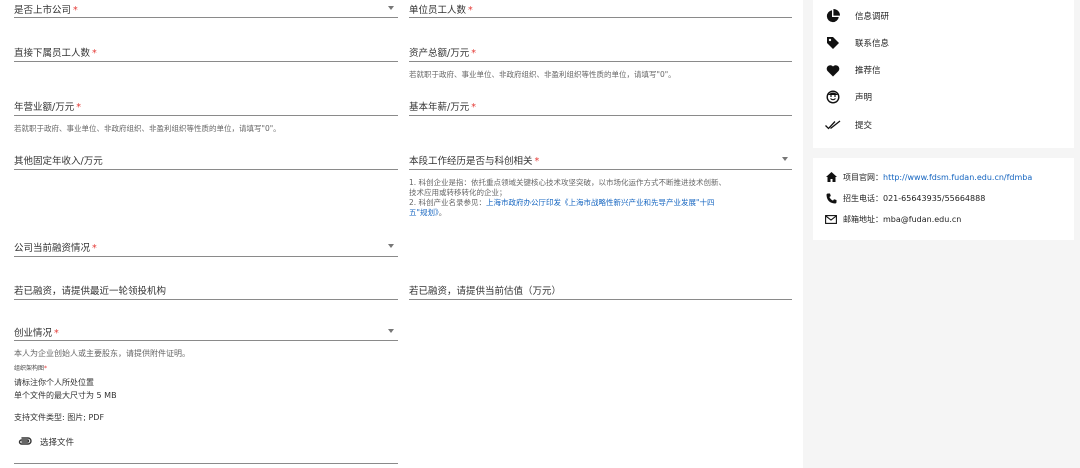  What do you see at coordinates (206, 331) in the screenshot?
I see `startup-select: 创业情况 *` at bounding box center [206, 331].